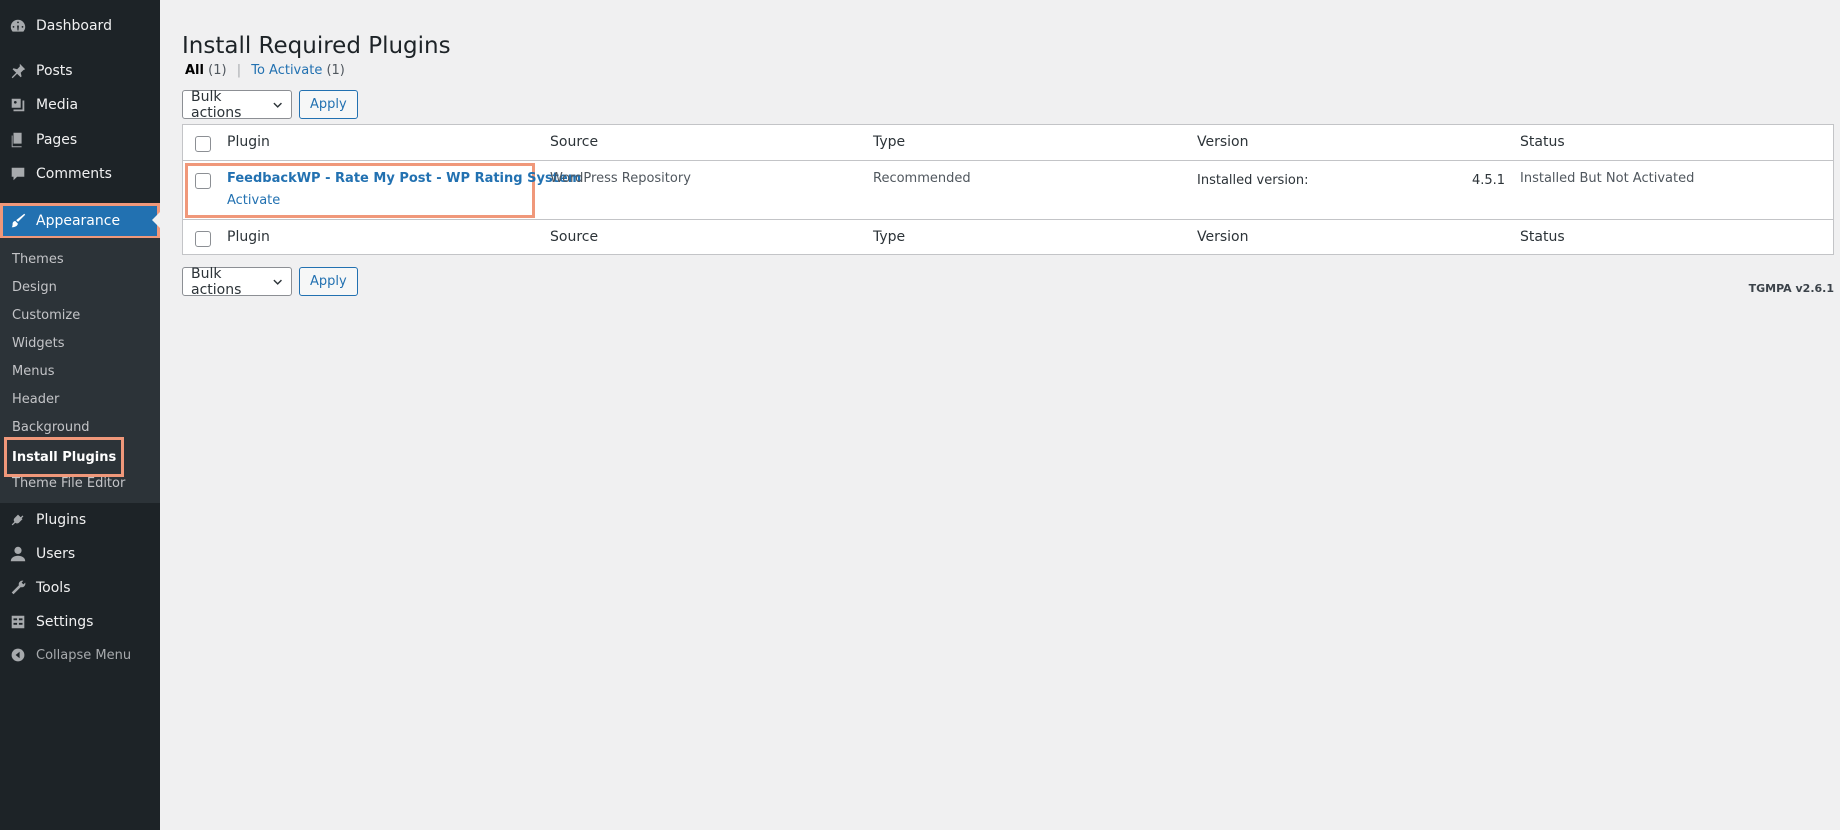  Describe the element at coordinates (620, 178) in the screenshot. I see `source-cell: WordPress Repository` at that location.